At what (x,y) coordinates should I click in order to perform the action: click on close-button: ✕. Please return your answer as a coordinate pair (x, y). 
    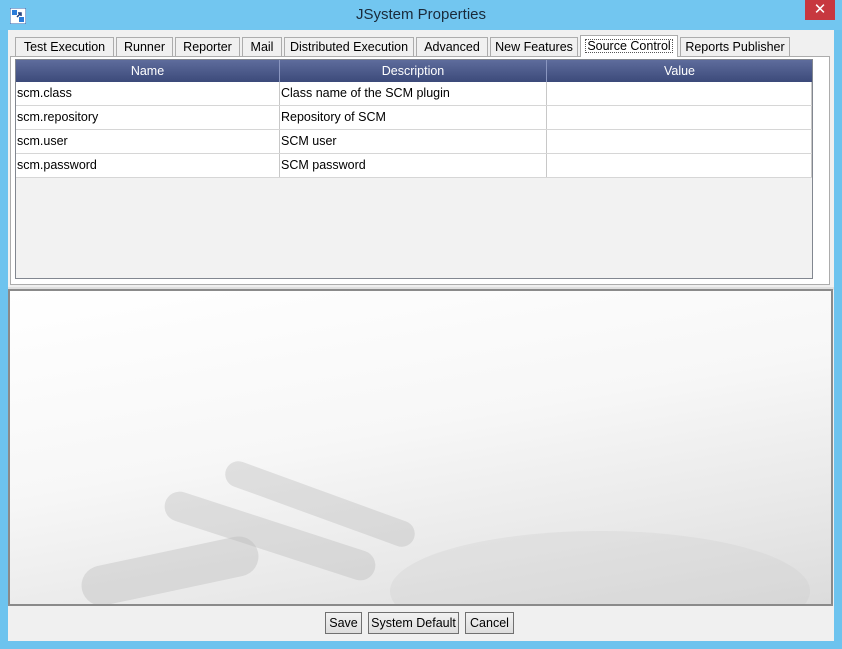
    Looking at the image, I should click on (820, 10).